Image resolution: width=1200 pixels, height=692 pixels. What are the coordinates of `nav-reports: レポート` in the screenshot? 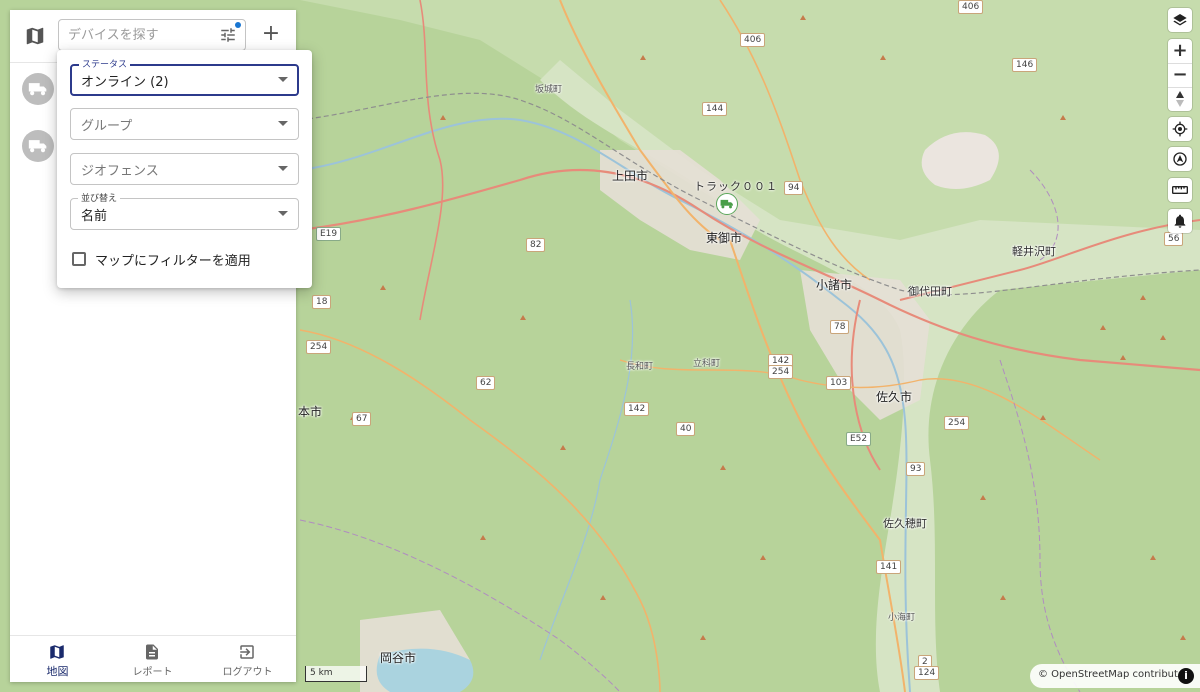 It's located at (152, 659).